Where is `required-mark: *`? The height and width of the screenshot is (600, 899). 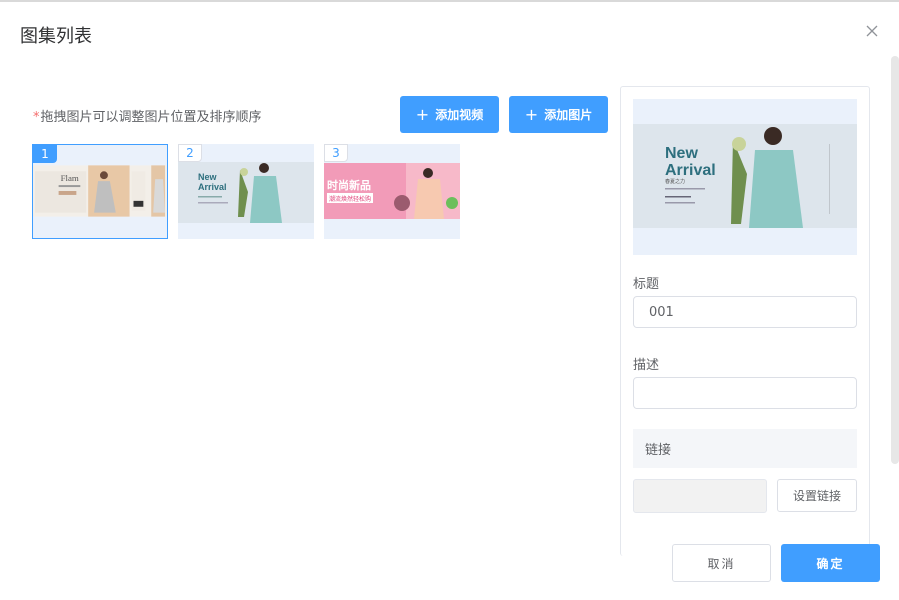 required-mark: * is located at coordinates (36, 117).